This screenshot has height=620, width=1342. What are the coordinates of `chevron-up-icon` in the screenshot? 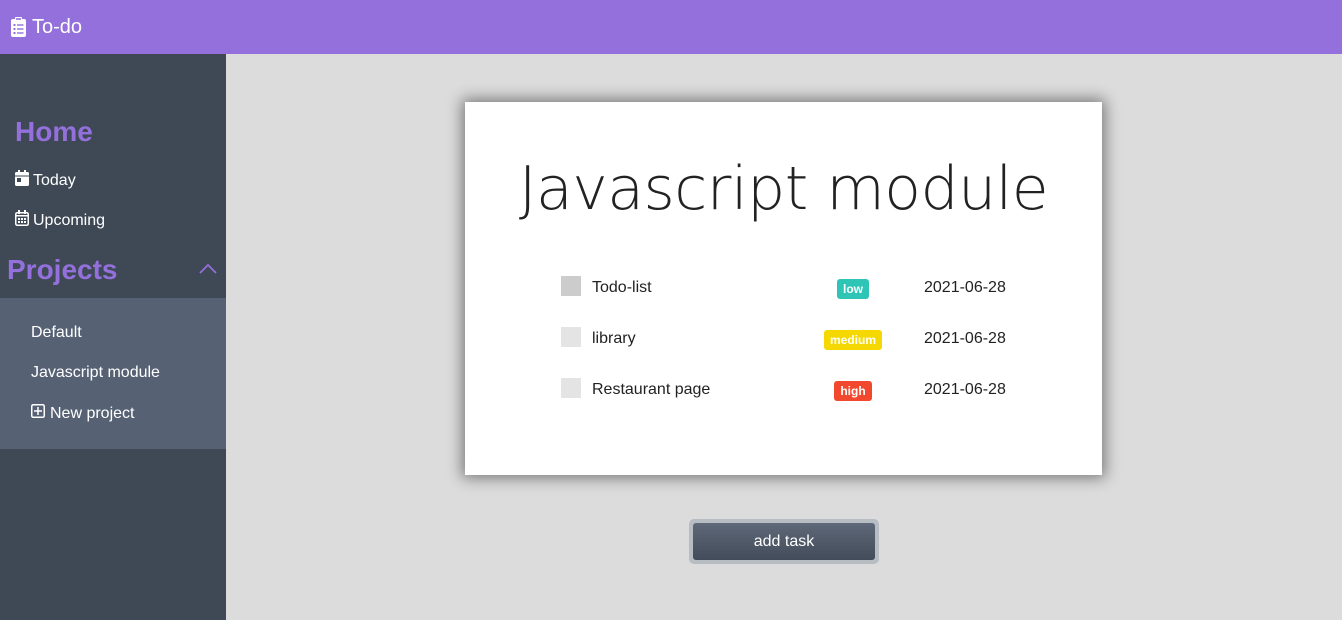 It's located at (208, 269).